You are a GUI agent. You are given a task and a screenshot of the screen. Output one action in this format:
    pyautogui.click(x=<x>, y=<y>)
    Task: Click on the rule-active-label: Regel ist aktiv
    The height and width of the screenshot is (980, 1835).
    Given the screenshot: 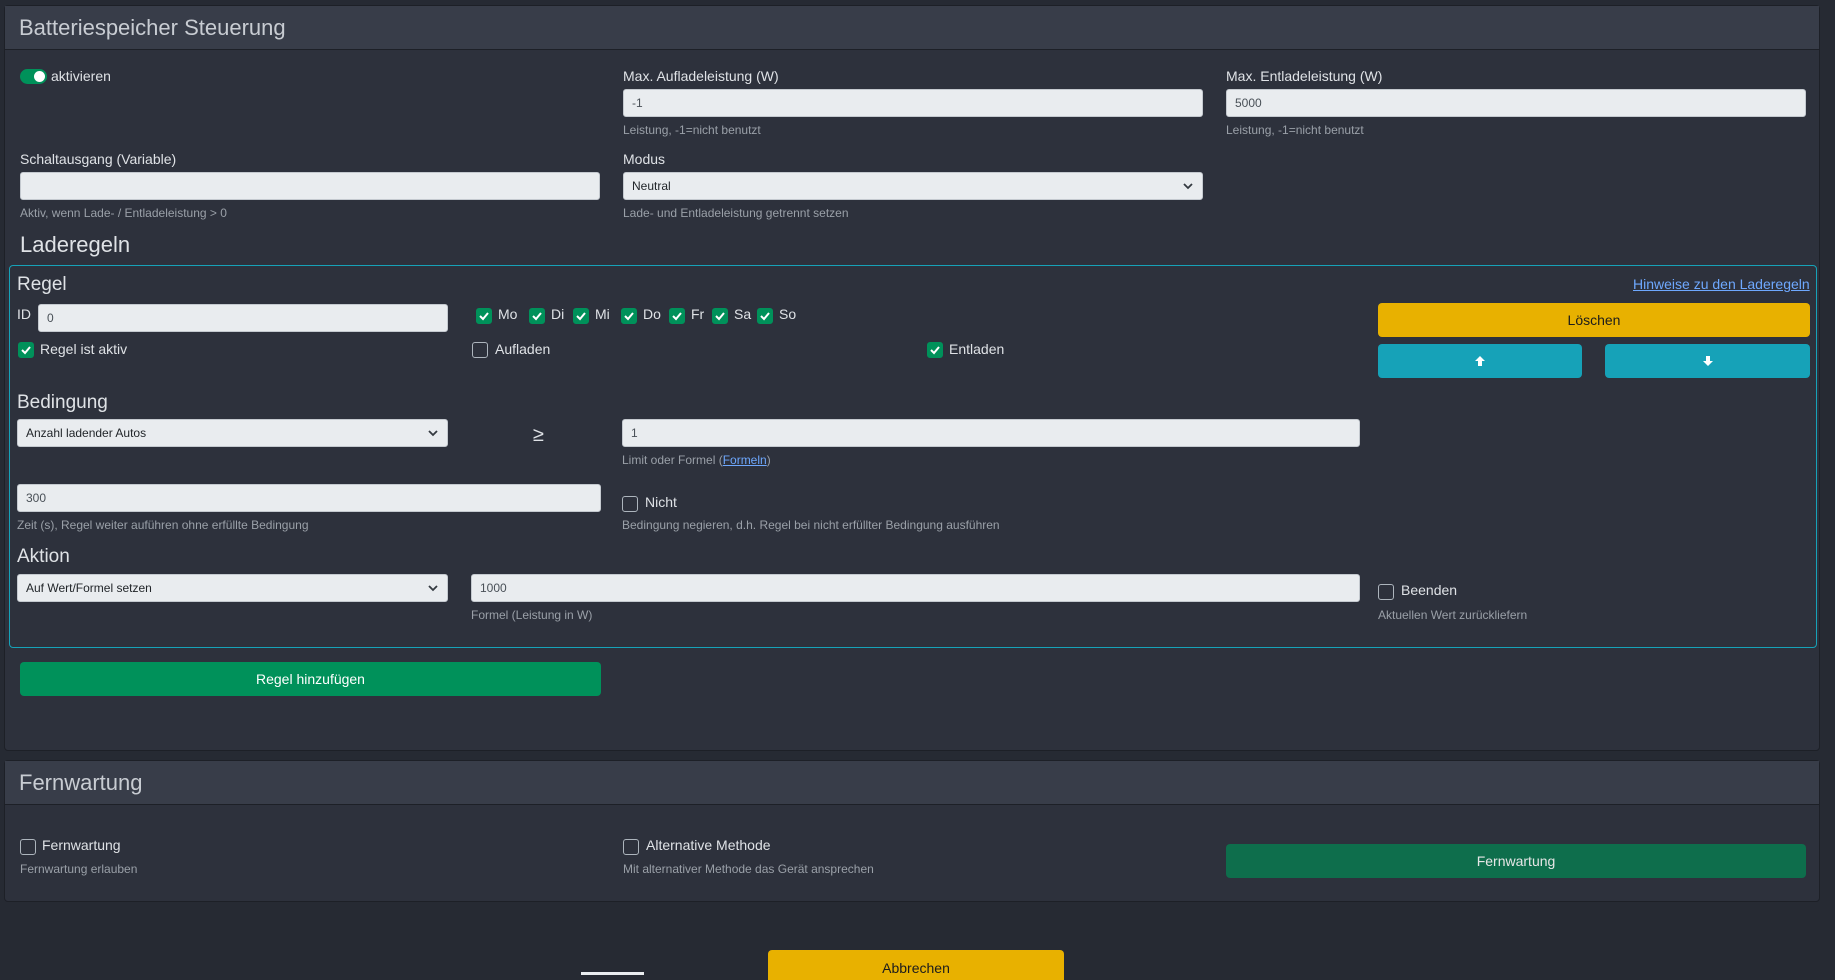 What is the action you would take?
    pyautogui.click(x=84, y=349)
    